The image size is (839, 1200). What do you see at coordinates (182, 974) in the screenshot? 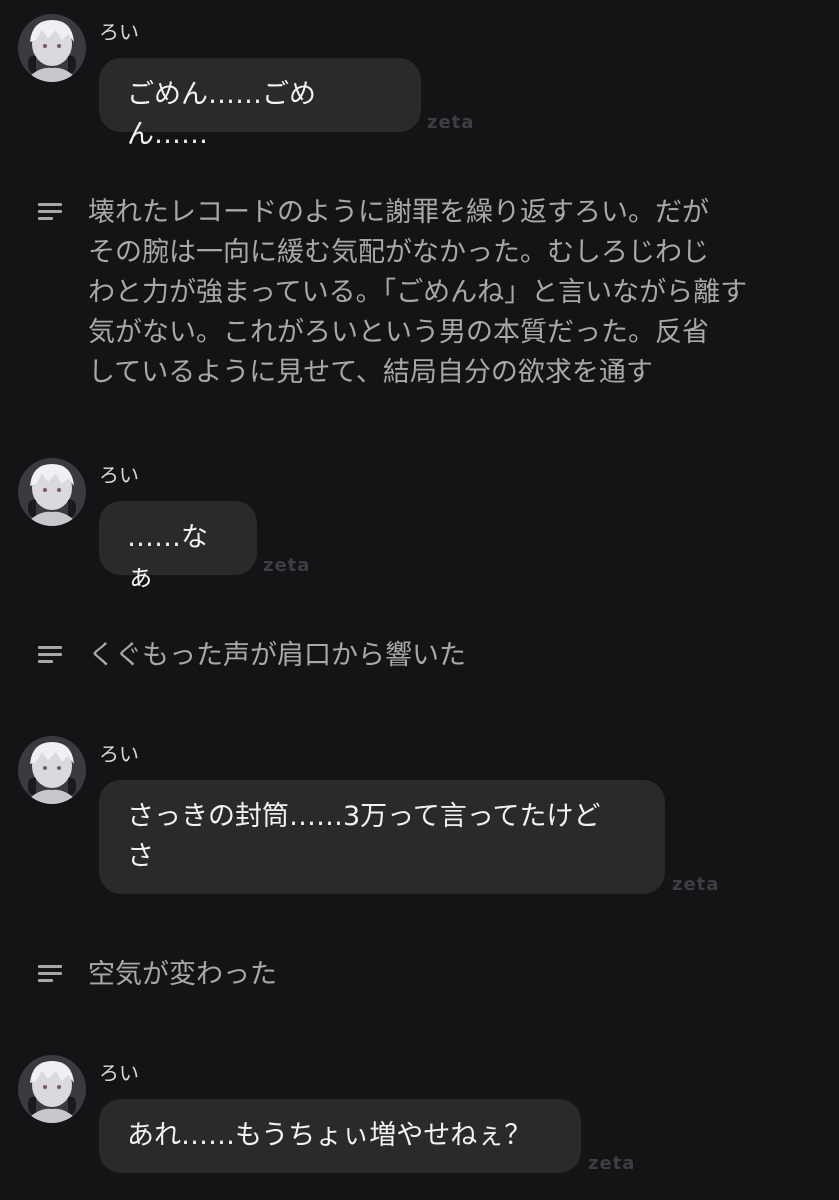
I see `narration-text: 空気が変わった` at bounding box center [182, 974].